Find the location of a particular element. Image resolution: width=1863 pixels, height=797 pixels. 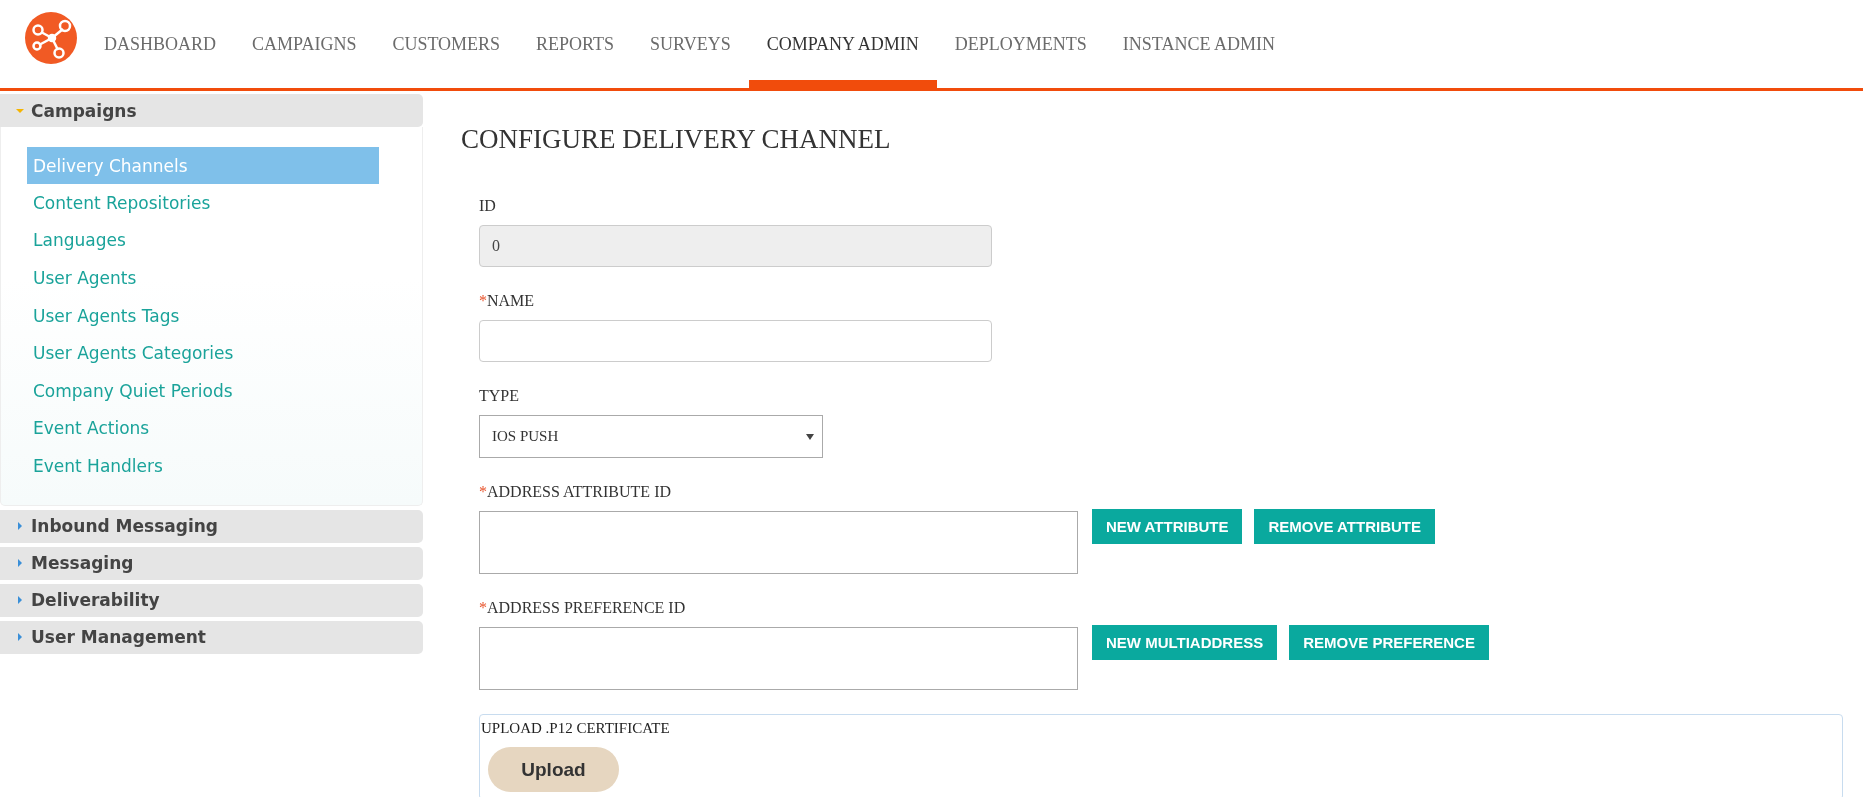

sidebar-item: User Agents Categories is located at coordinates (203, 353).